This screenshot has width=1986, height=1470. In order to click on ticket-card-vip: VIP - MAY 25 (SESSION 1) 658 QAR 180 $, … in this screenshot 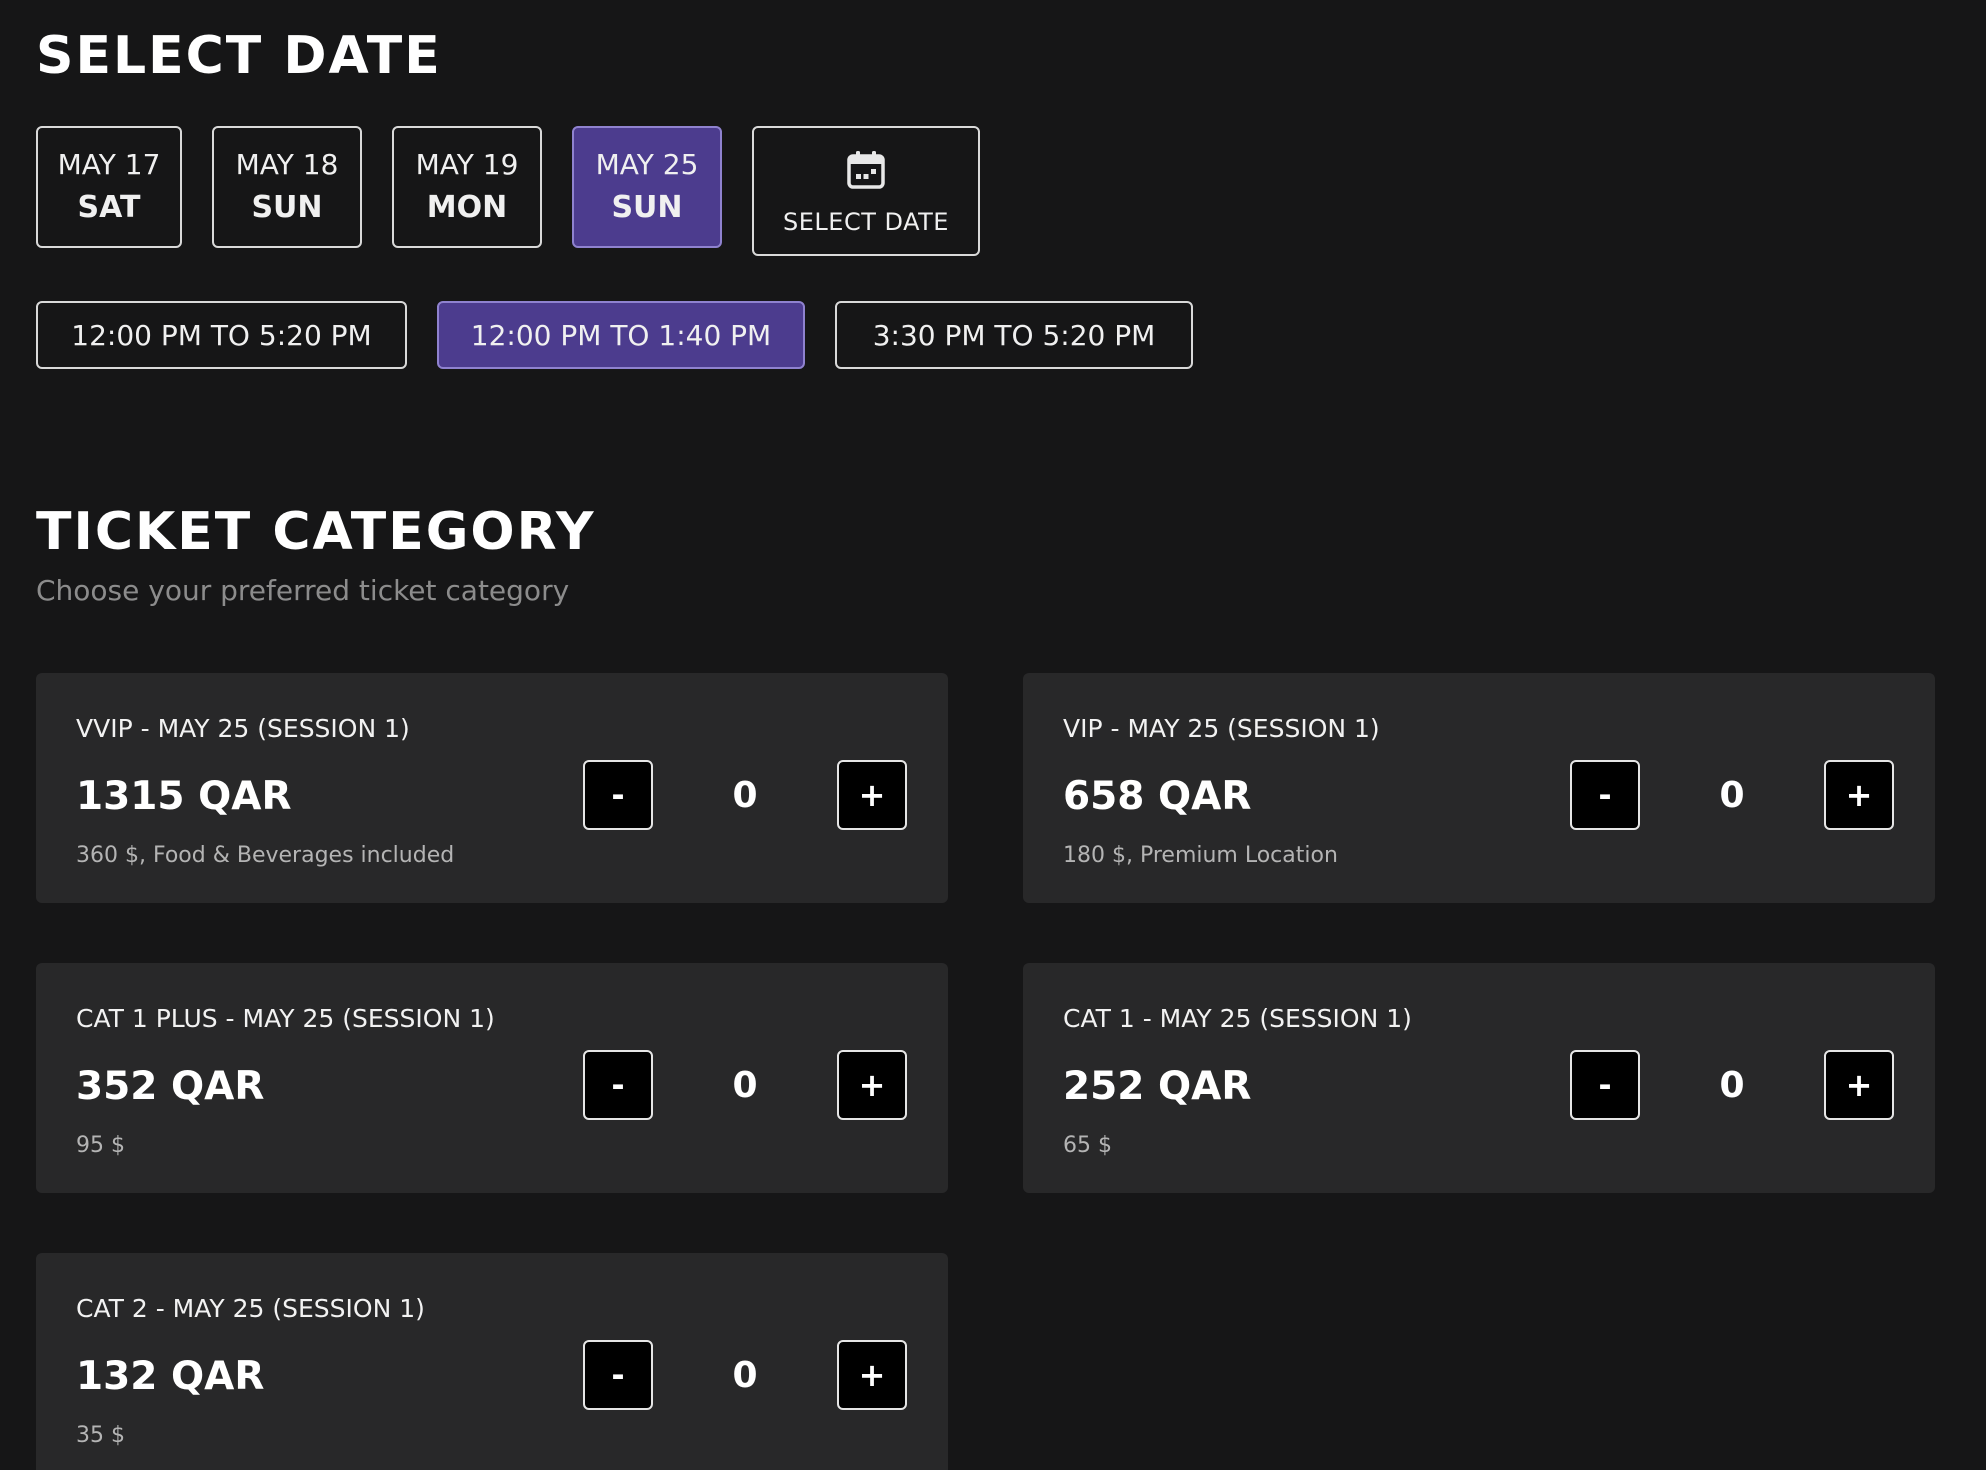, I will do `click(1479, 788)`.